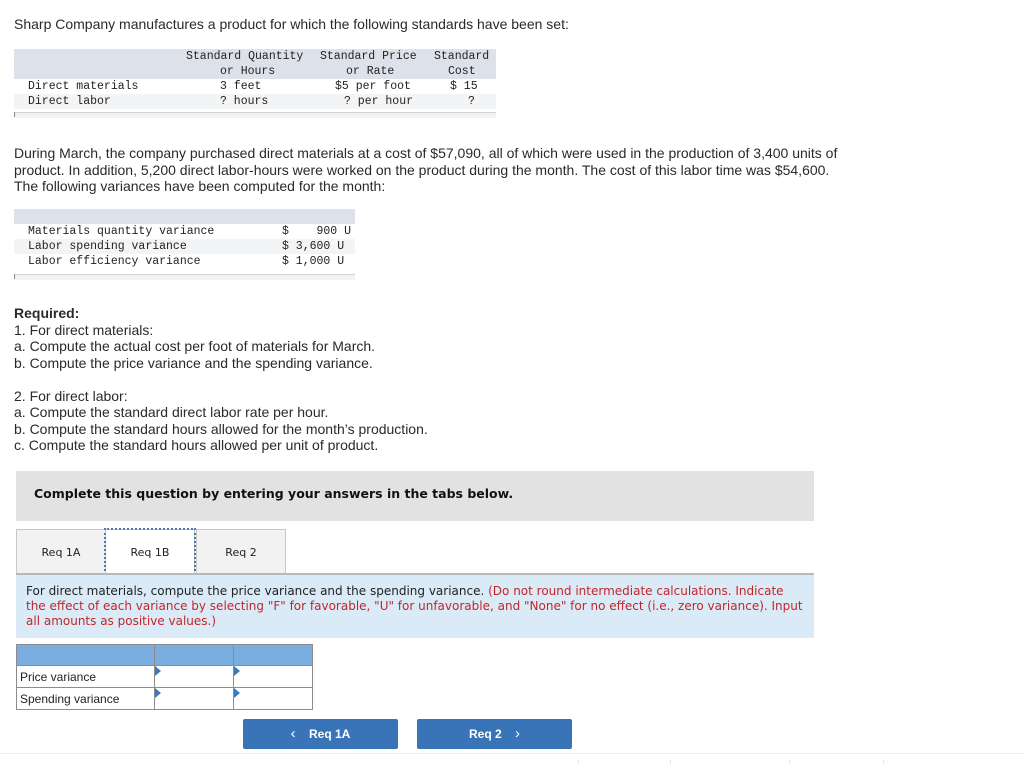 The width and height of the screenshot is (1024, 764). I want to click on header-cost-line2: Cost, so click(462, 71).